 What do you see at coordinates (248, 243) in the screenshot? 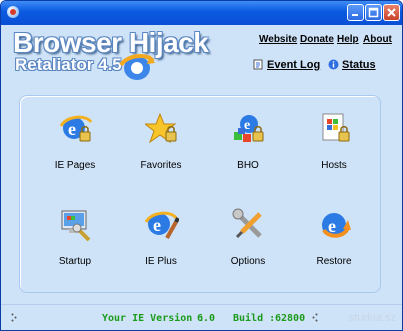
I see `tile-options: Options` at bounding box center [248, 243].